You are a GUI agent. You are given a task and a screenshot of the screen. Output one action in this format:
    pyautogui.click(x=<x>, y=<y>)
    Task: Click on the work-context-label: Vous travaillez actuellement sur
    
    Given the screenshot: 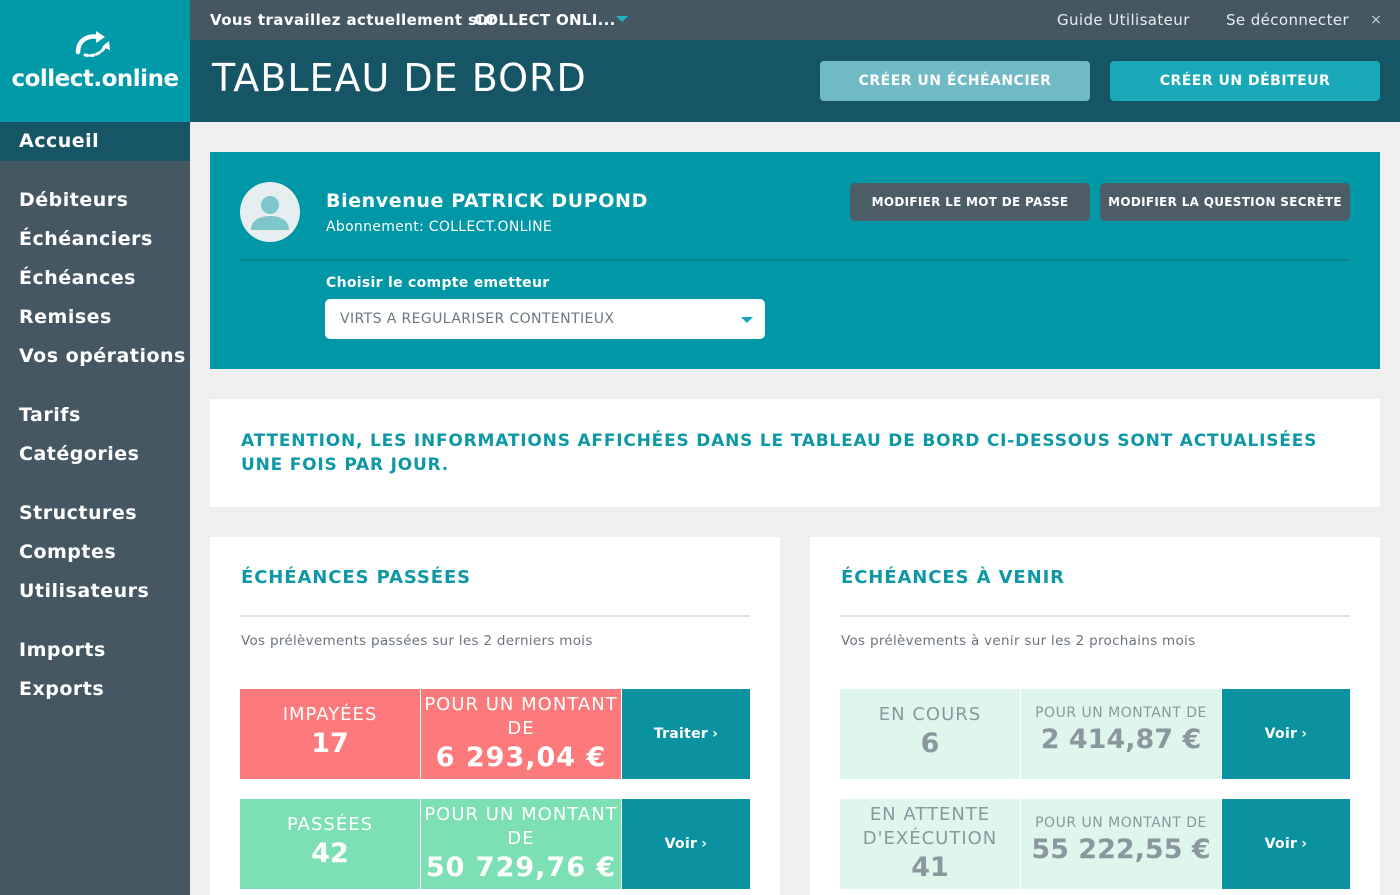 What is the action you would take?
    pyautogui.click(x=353, y=20)
    